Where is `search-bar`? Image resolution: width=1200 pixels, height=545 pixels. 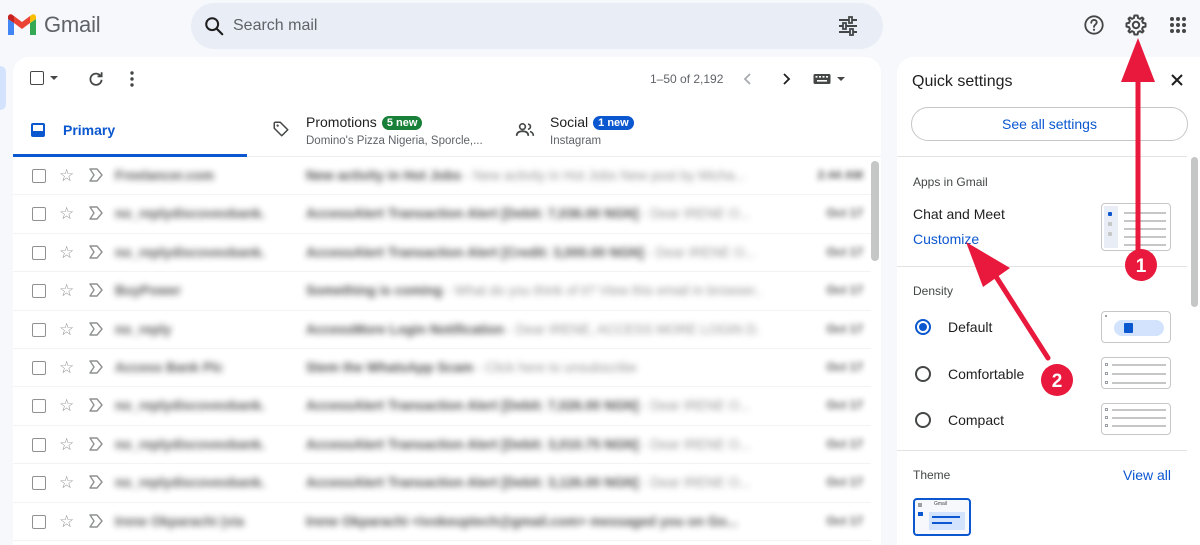
search-bar is located at coordinates (537, 26).